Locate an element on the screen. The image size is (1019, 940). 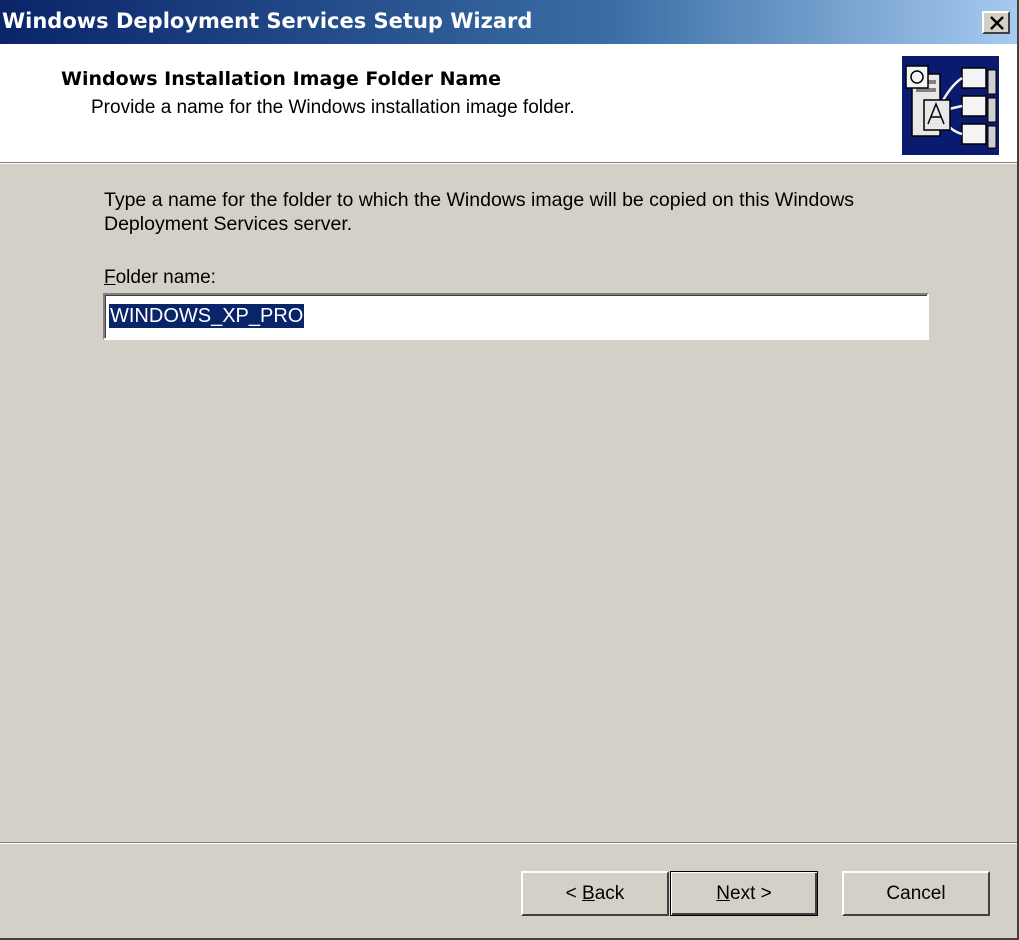
footer-separator is located at coordinates (508, 843).